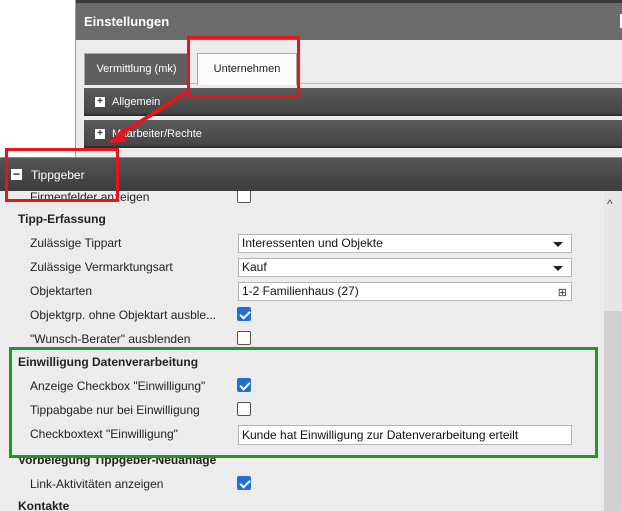  What do you see at coordinates (150, 115) in the screenshot?
I see `annotation-arrow-icon` at bounding box center [150, 115].